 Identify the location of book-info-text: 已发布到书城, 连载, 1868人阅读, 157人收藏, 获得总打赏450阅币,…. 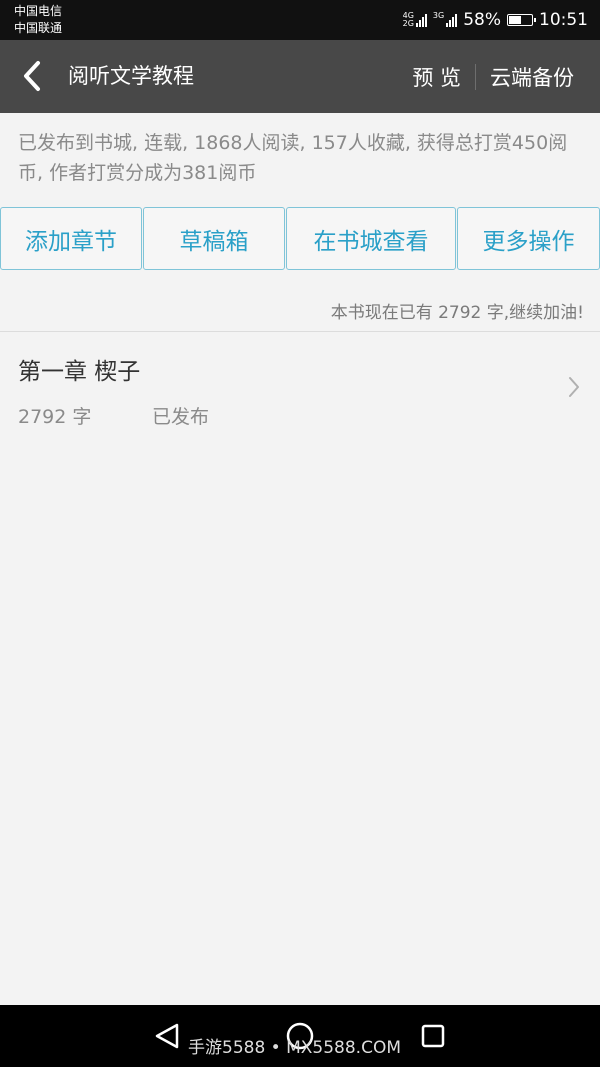
(293, 158).